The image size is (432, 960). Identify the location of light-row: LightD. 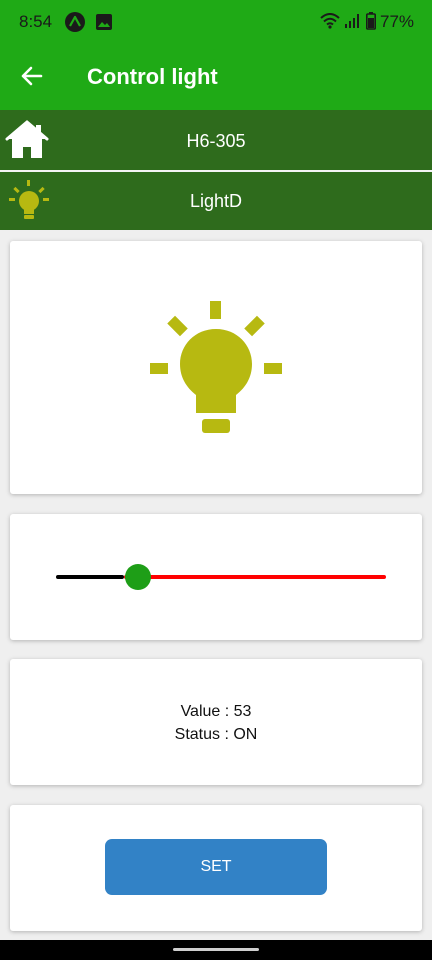
(216, 201).